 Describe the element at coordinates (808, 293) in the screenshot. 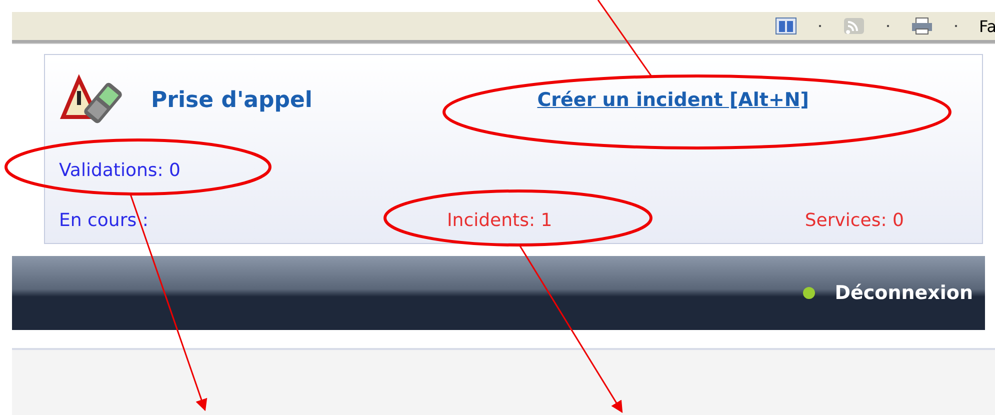

I see `status-dot-icon` at that location.